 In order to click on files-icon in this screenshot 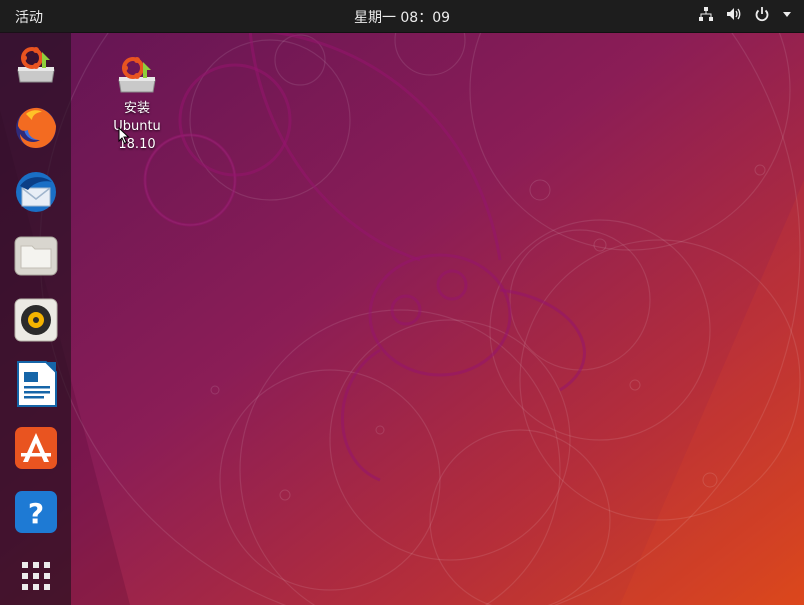, I will do `click(36, 256)`.